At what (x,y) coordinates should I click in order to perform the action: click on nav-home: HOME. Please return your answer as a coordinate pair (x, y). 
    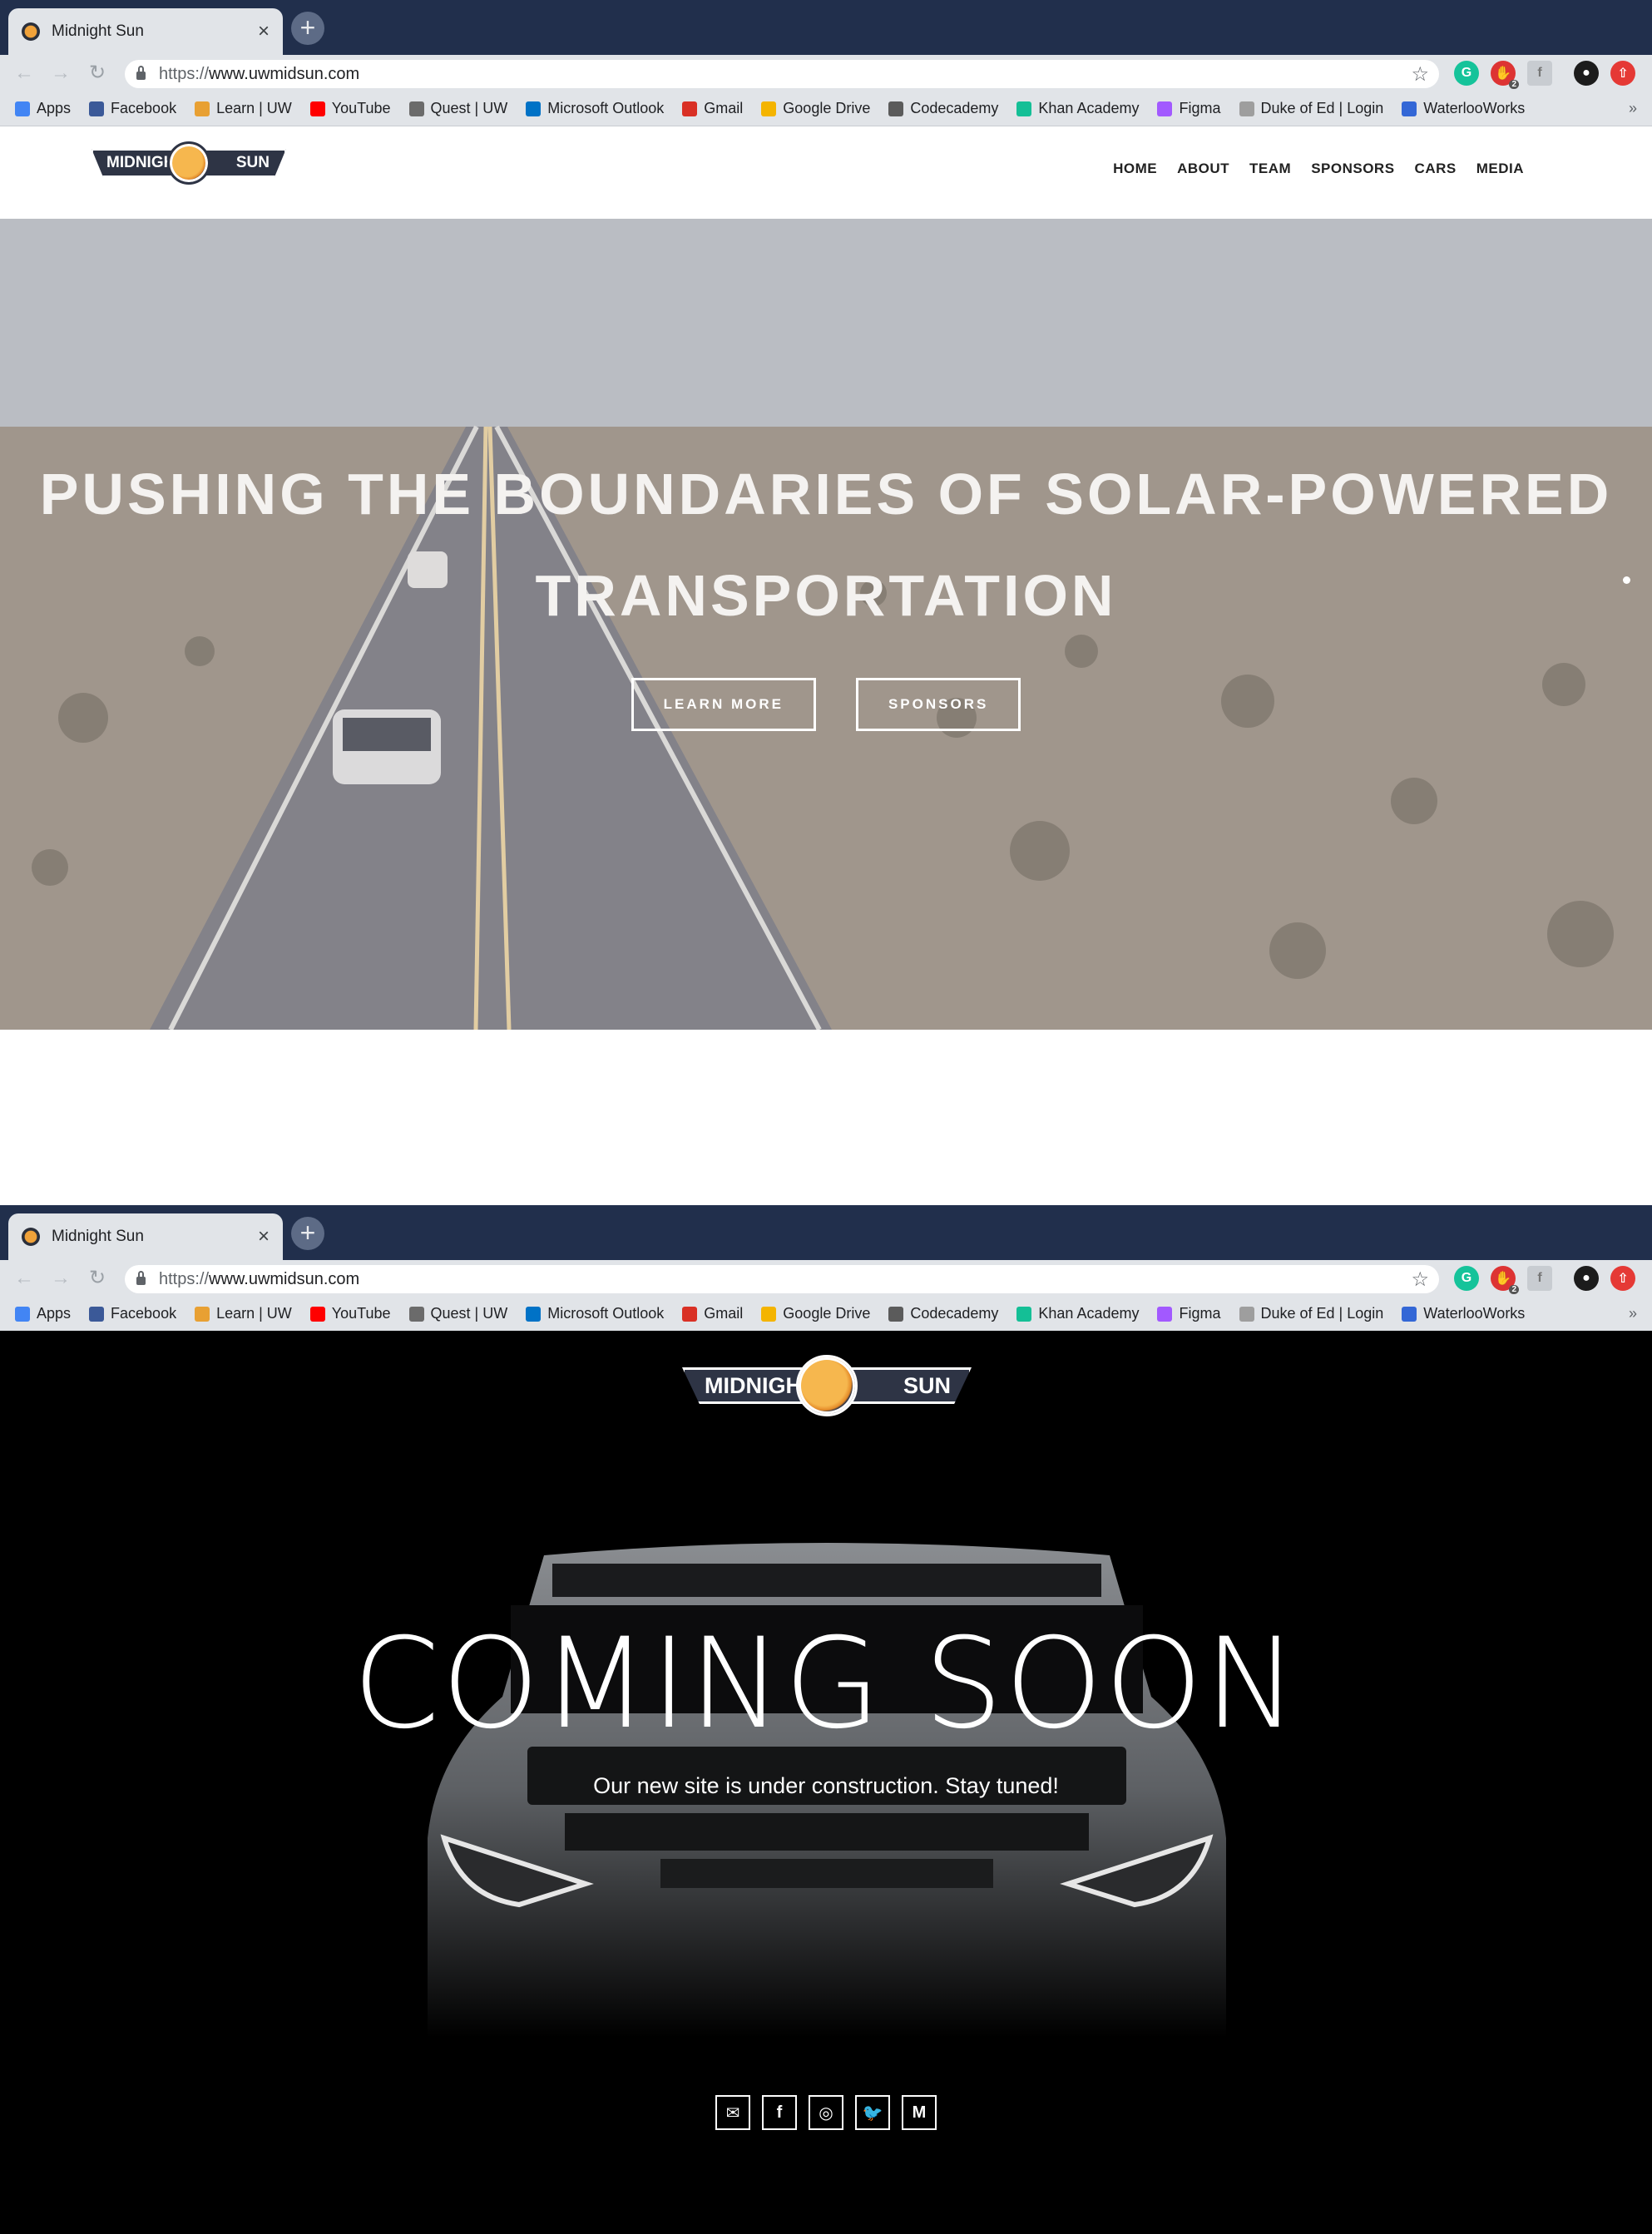
    Looking at the image, I should click on (1135, 169).